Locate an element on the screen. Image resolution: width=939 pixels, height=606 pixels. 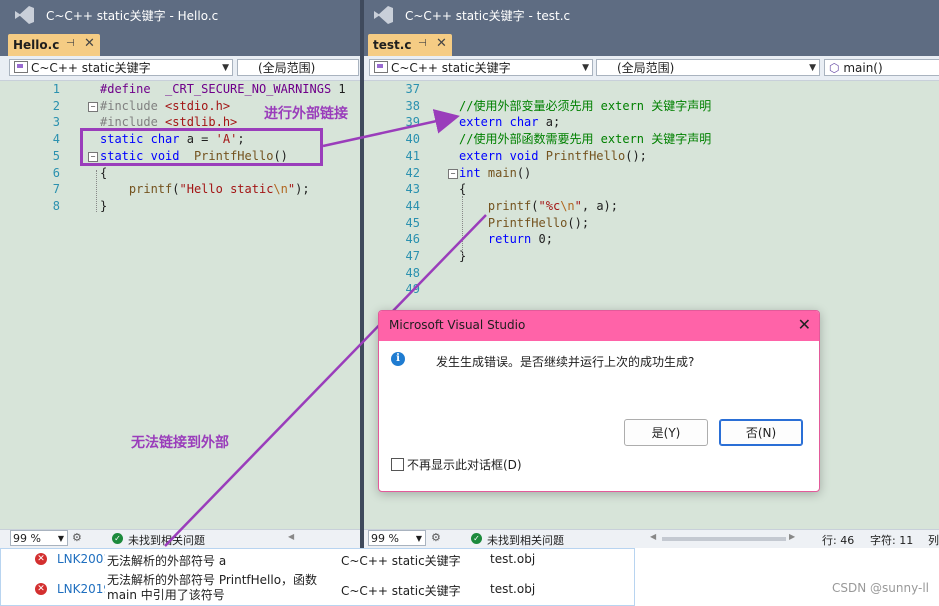
dont-show-checkbox is located at coordinates (397, 464).